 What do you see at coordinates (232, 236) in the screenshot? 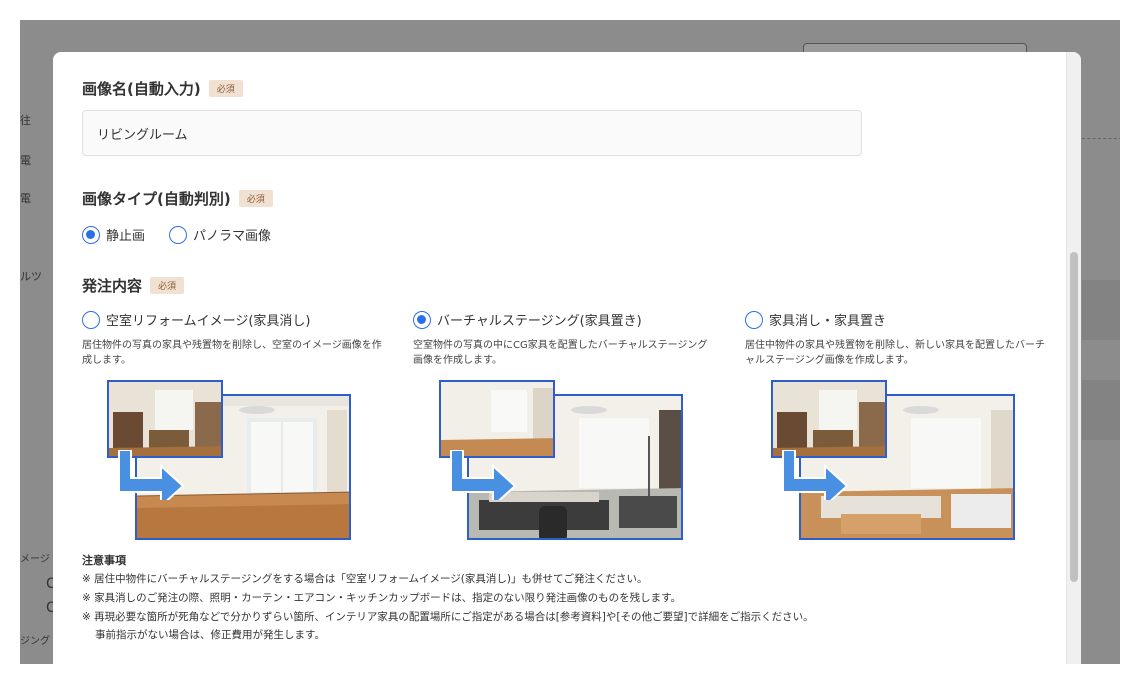
I see `radio-label: パノラマ画像` at bounding box center [232, 236].